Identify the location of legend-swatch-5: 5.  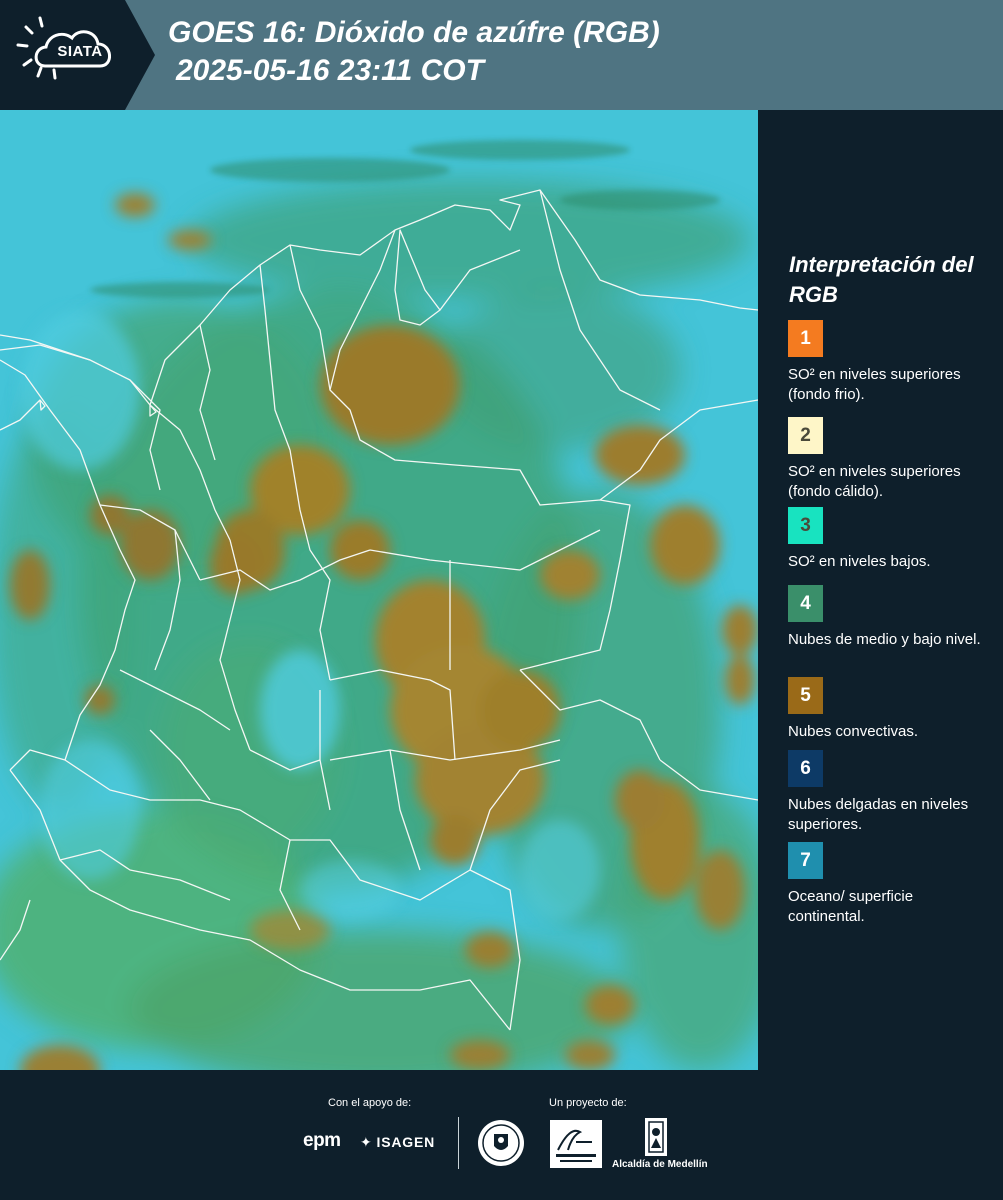
(805, 695).